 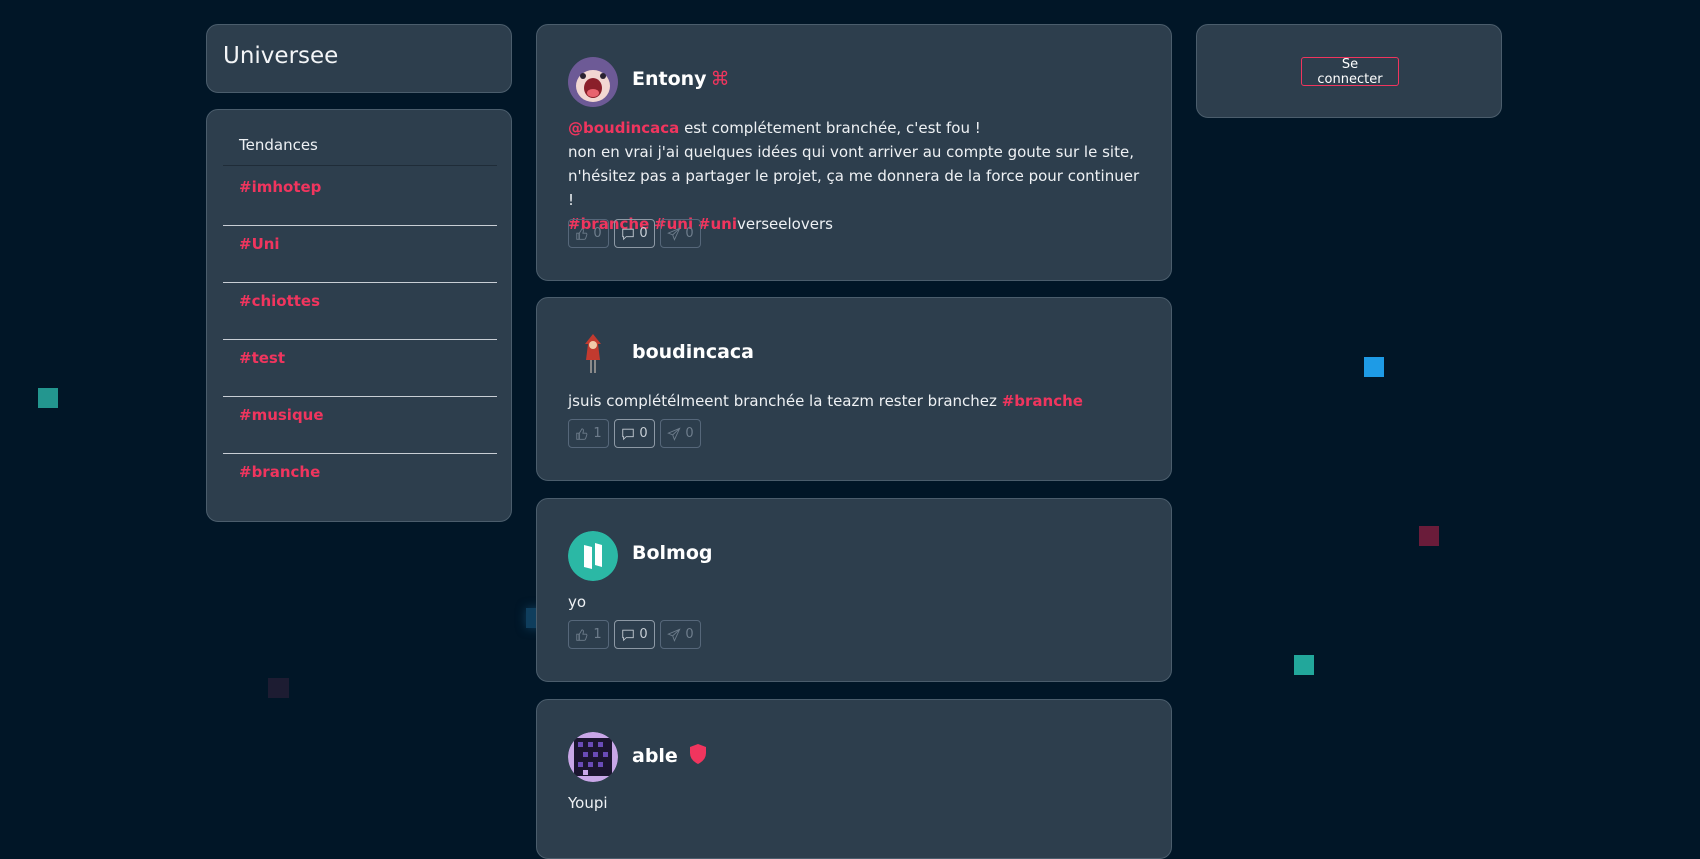 I want to click on app-title: Universee, so click(x=280, y=56).